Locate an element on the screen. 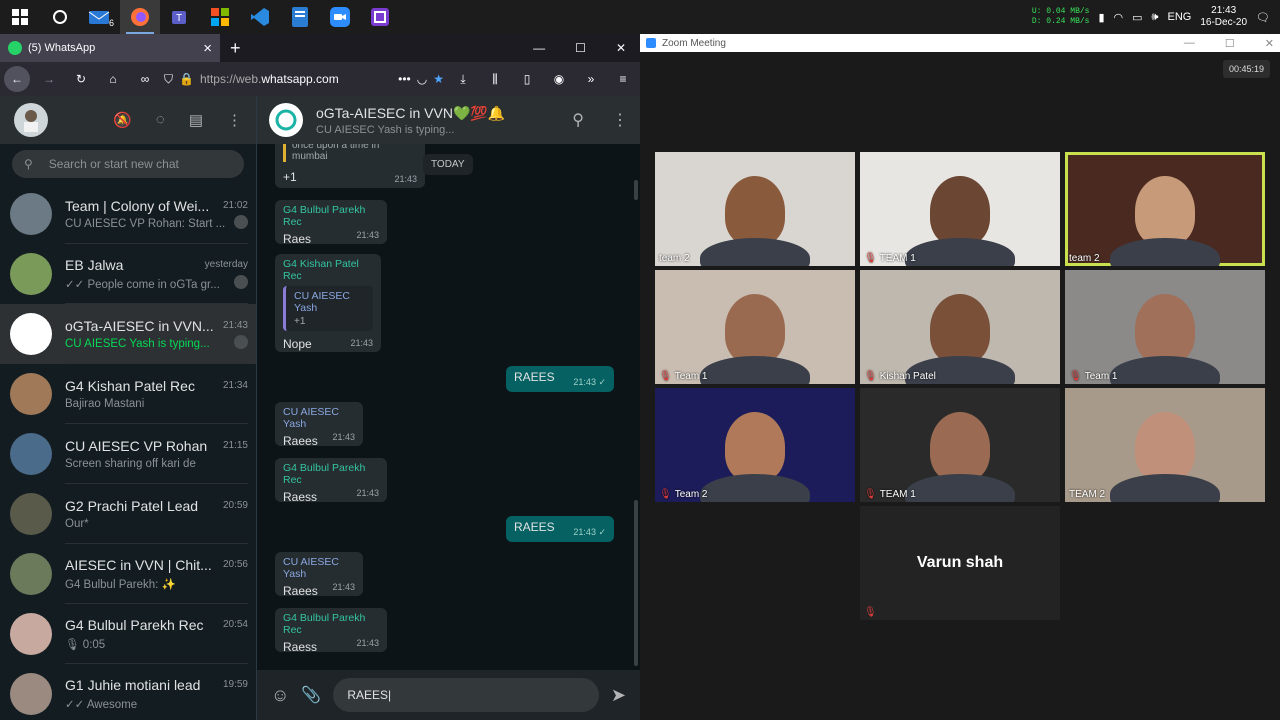  page-actions-icon: ••• is located at coordinates (404, 79).